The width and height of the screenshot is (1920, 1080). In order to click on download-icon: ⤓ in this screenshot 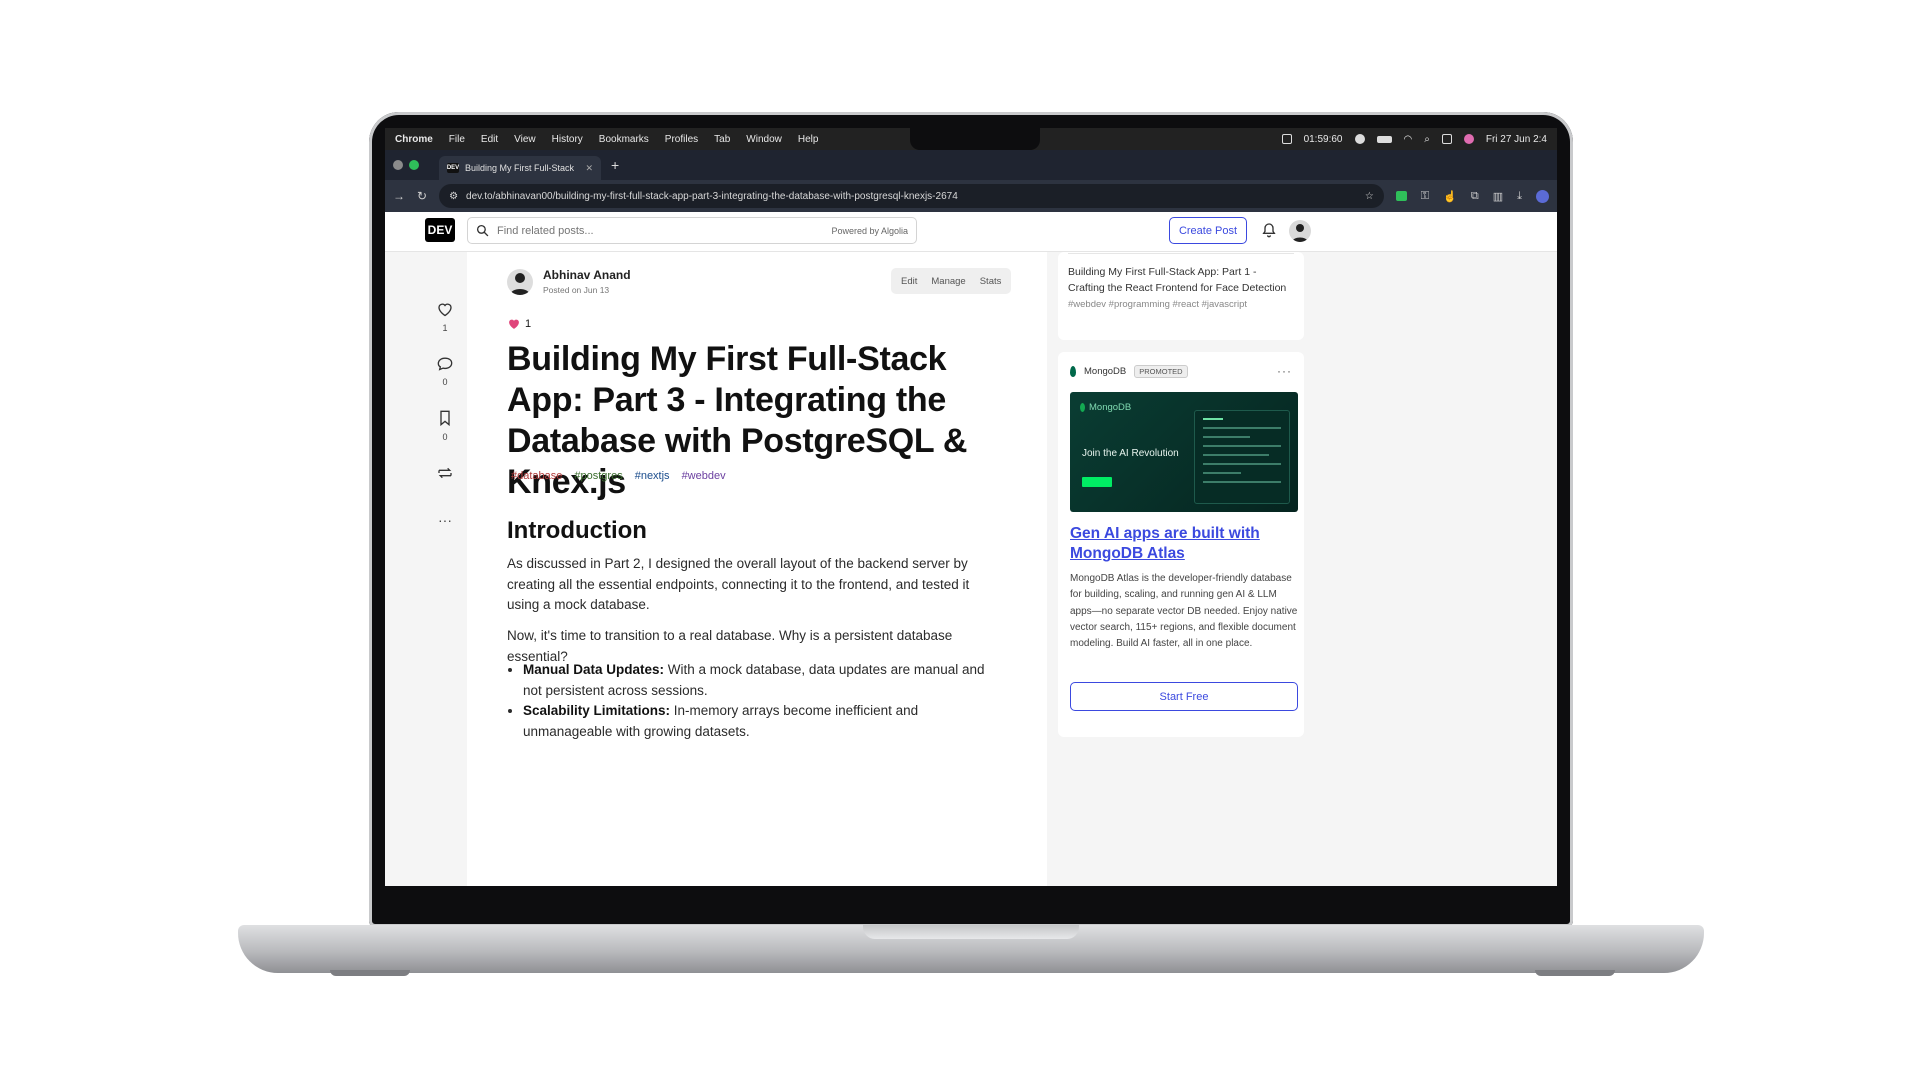, I will do `click(1519, 196)`.